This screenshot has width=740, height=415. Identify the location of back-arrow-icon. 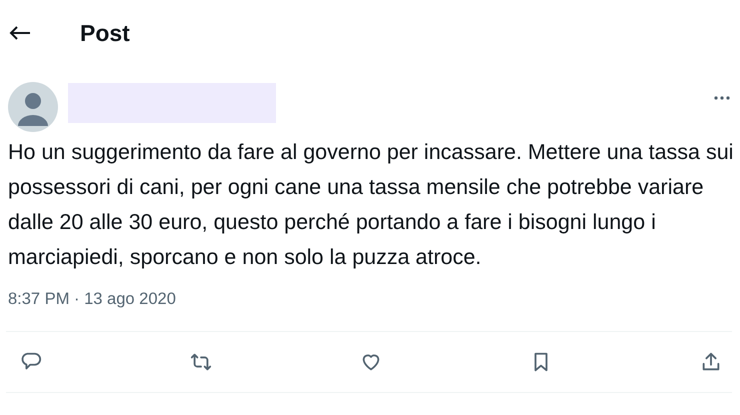
(20, 33).